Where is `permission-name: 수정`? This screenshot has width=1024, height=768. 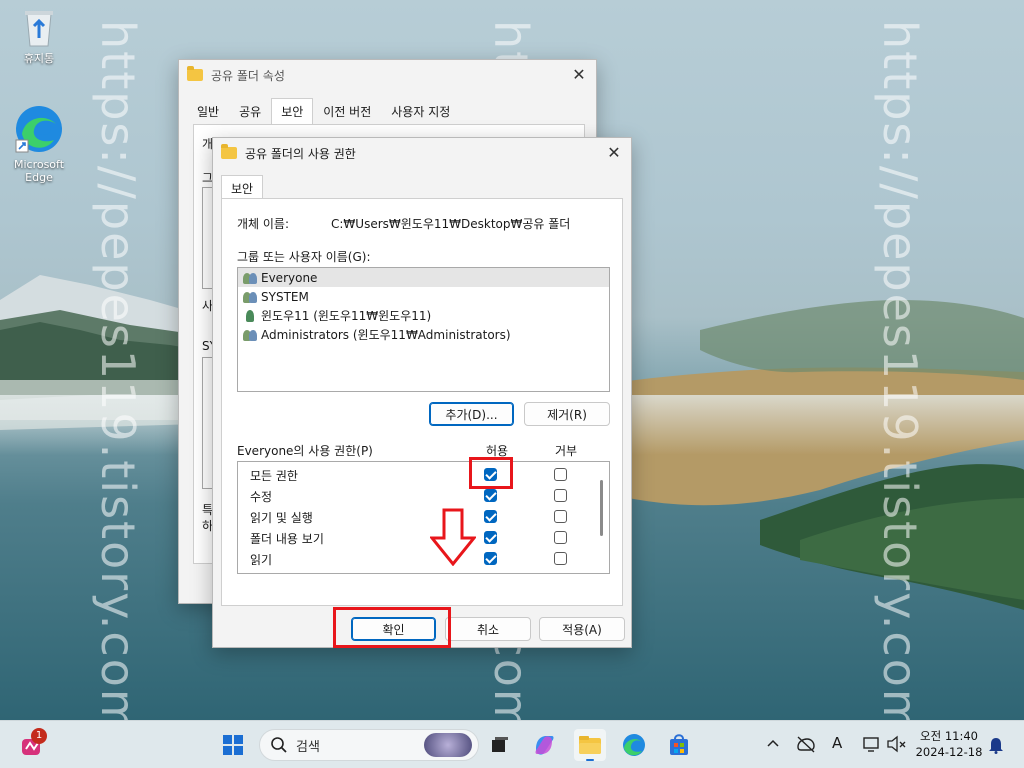
permission-name: 수정 is located at coordinates (261, 497).